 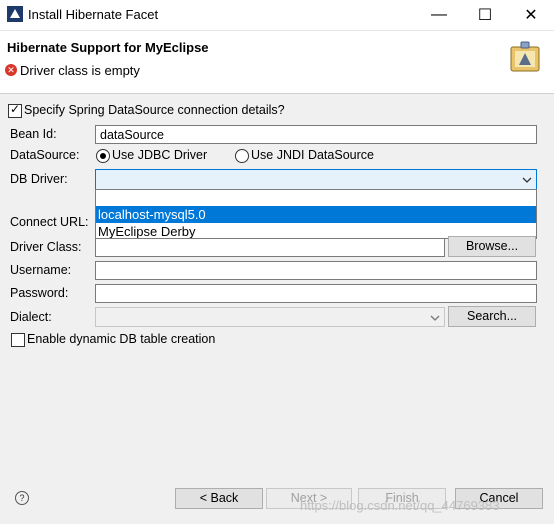 I want to click on maximize-icon: ☐, so click(x=485, y=15).